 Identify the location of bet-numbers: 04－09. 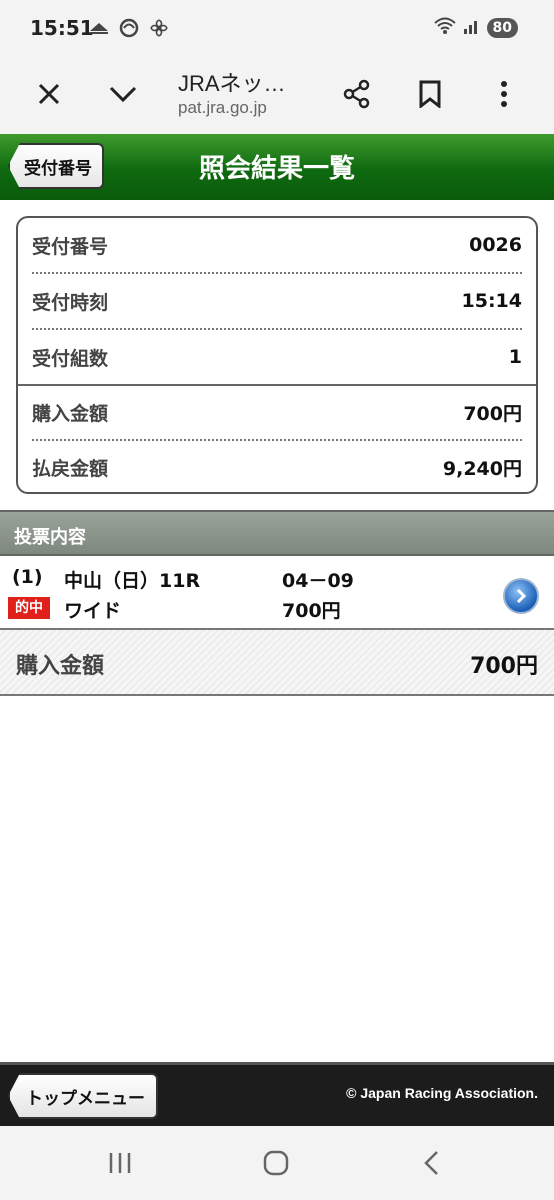
(318, 581).